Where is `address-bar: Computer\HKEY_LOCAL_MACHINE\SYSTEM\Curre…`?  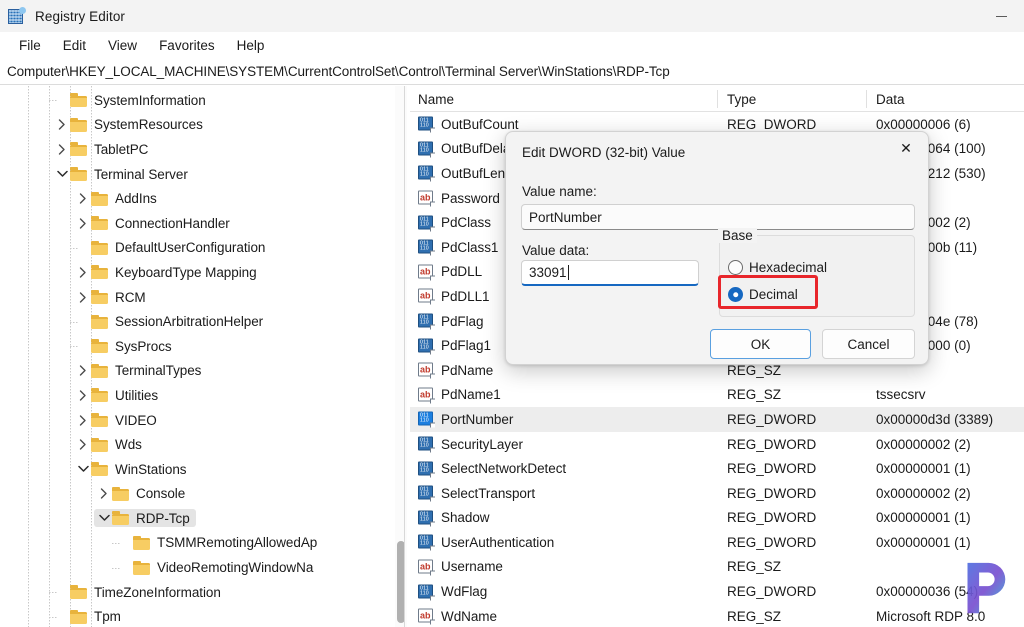 address-bar: Computer\HKEY_LOCAL_MACHINE\SYSTEM\Curre… is located at coordinates (512, 72).